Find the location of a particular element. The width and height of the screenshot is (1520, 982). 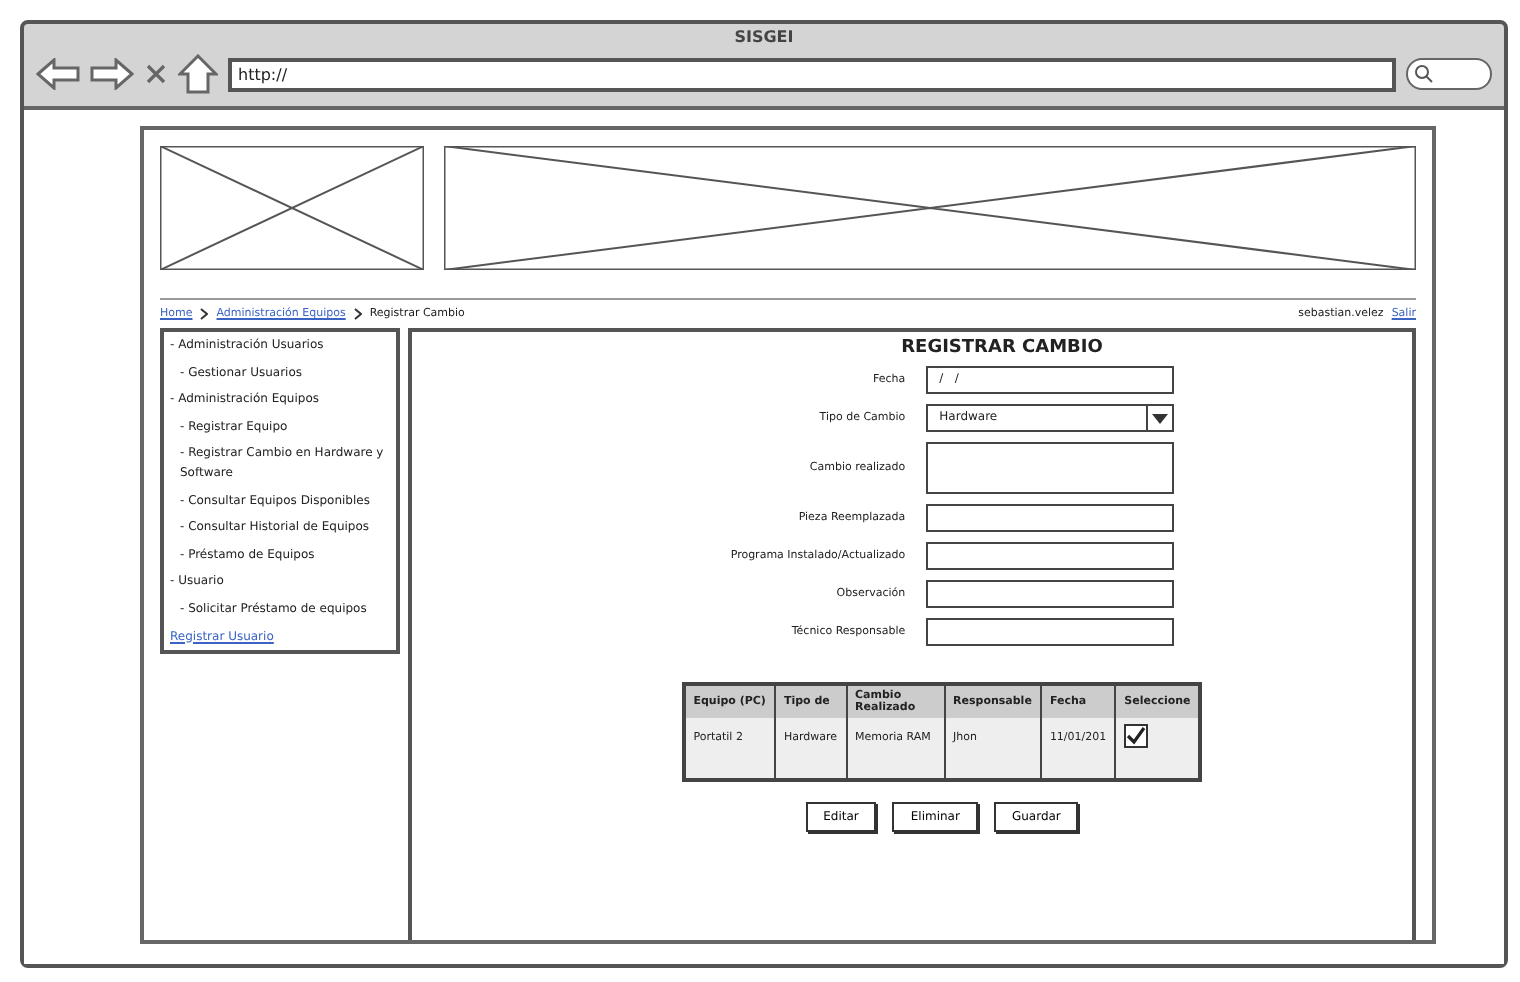

dropdown-arrow-icon is located at coordinates (1158, 418).